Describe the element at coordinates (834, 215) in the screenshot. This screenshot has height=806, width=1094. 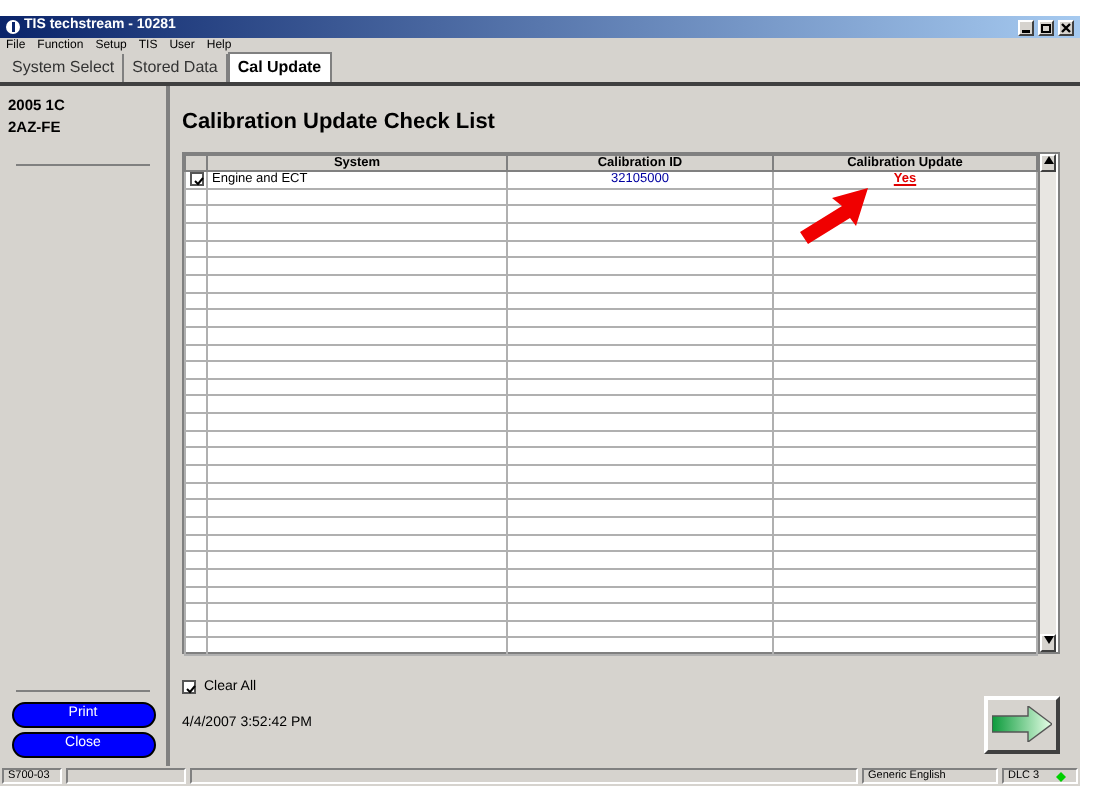
I see `pointer-arrow-icon` at that location.